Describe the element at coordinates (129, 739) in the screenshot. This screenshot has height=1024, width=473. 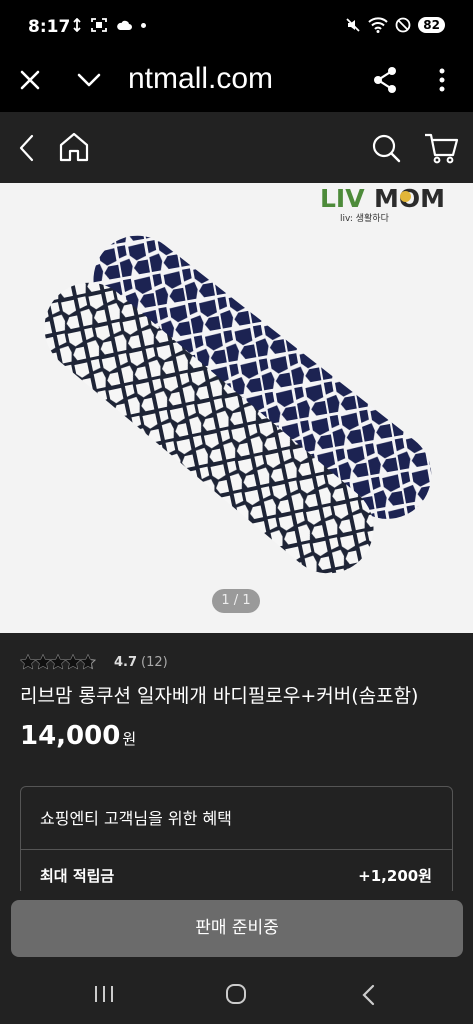
I see `price-unit: 원` at that location.